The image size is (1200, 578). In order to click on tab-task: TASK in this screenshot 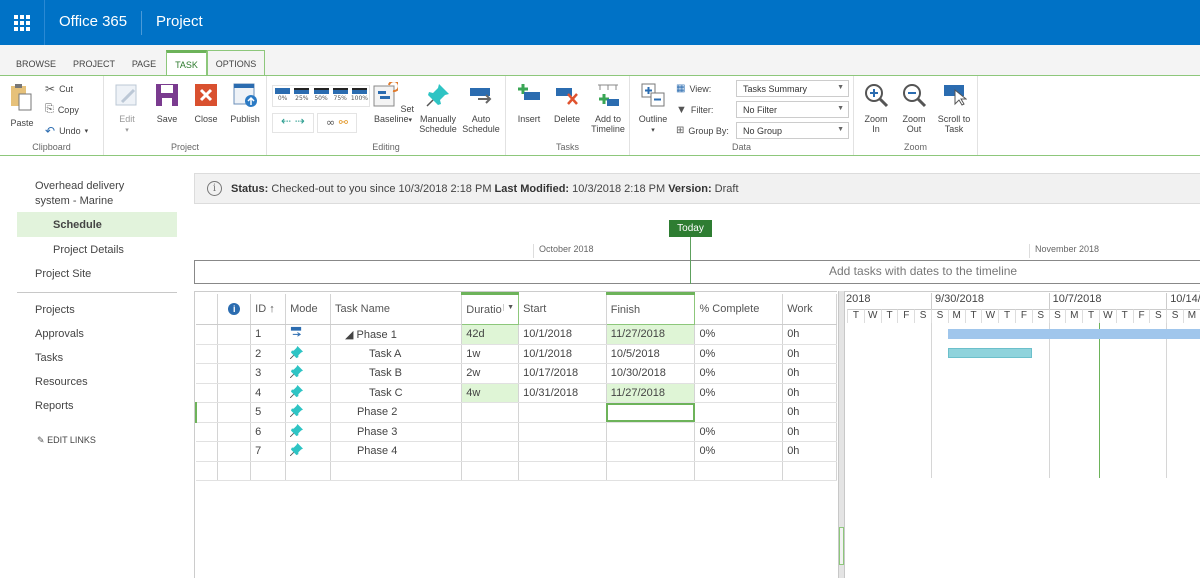, I will do `click(186, 63)`.